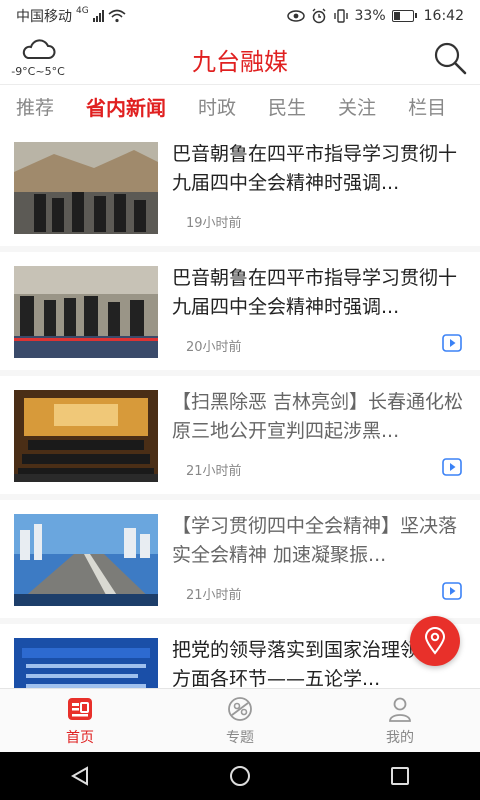 This screenshot has height=800, width=480. Describe the element at coordinates (44, 17) in the screenshot. I see `carrier-label: 中国移动` at that location.